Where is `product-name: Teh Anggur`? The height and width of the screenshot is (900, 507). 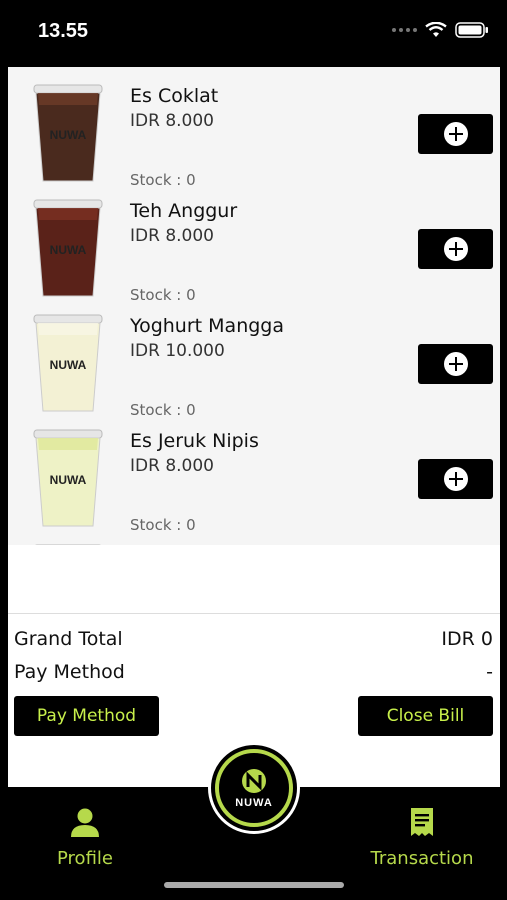
product-name: Teh Anggur is located at coordinates (184, 211).